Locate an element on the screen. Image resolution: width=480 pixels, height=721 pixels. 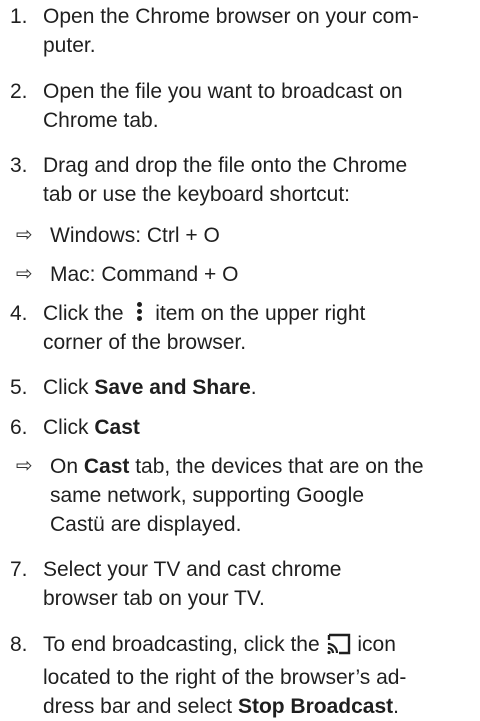
step-number: 5. is located at coordinates (19, 387).